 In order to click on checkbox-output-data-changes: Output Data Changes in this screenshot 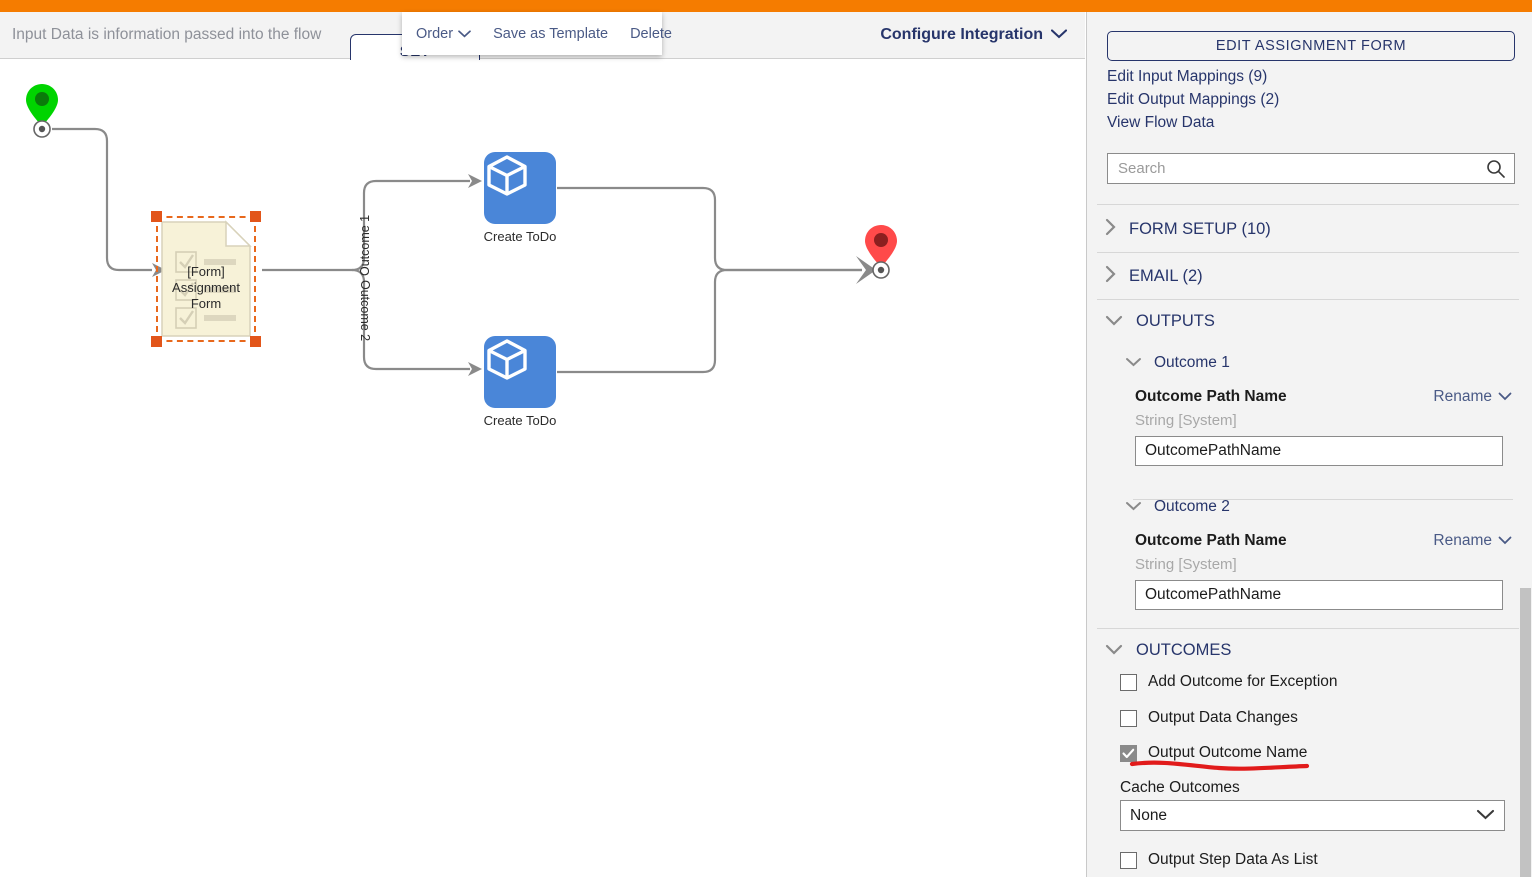, I will do `click(1209, 718)`.